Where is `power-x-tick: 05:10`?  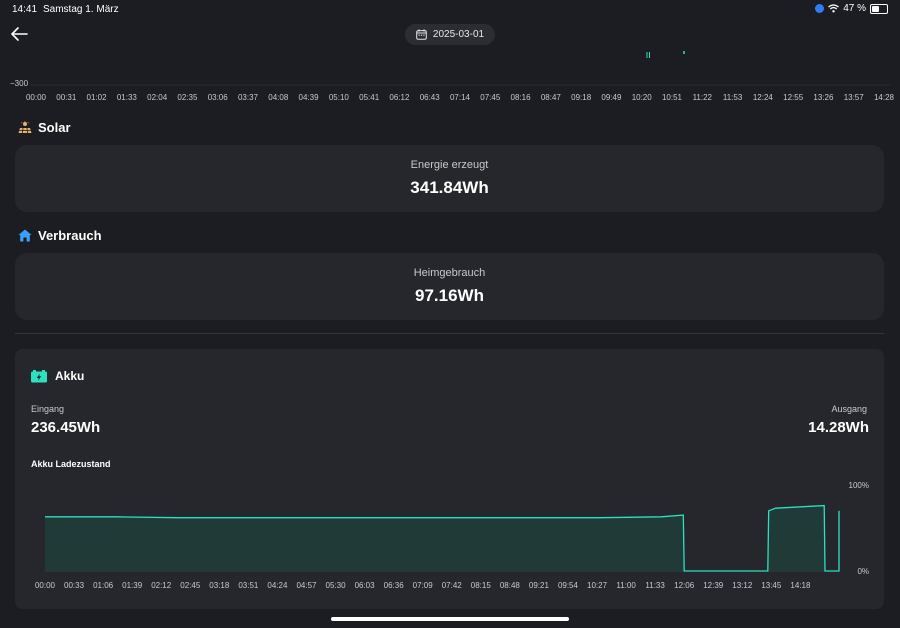
power-x-tick: 05:10 is located at coordinates (338, 97).